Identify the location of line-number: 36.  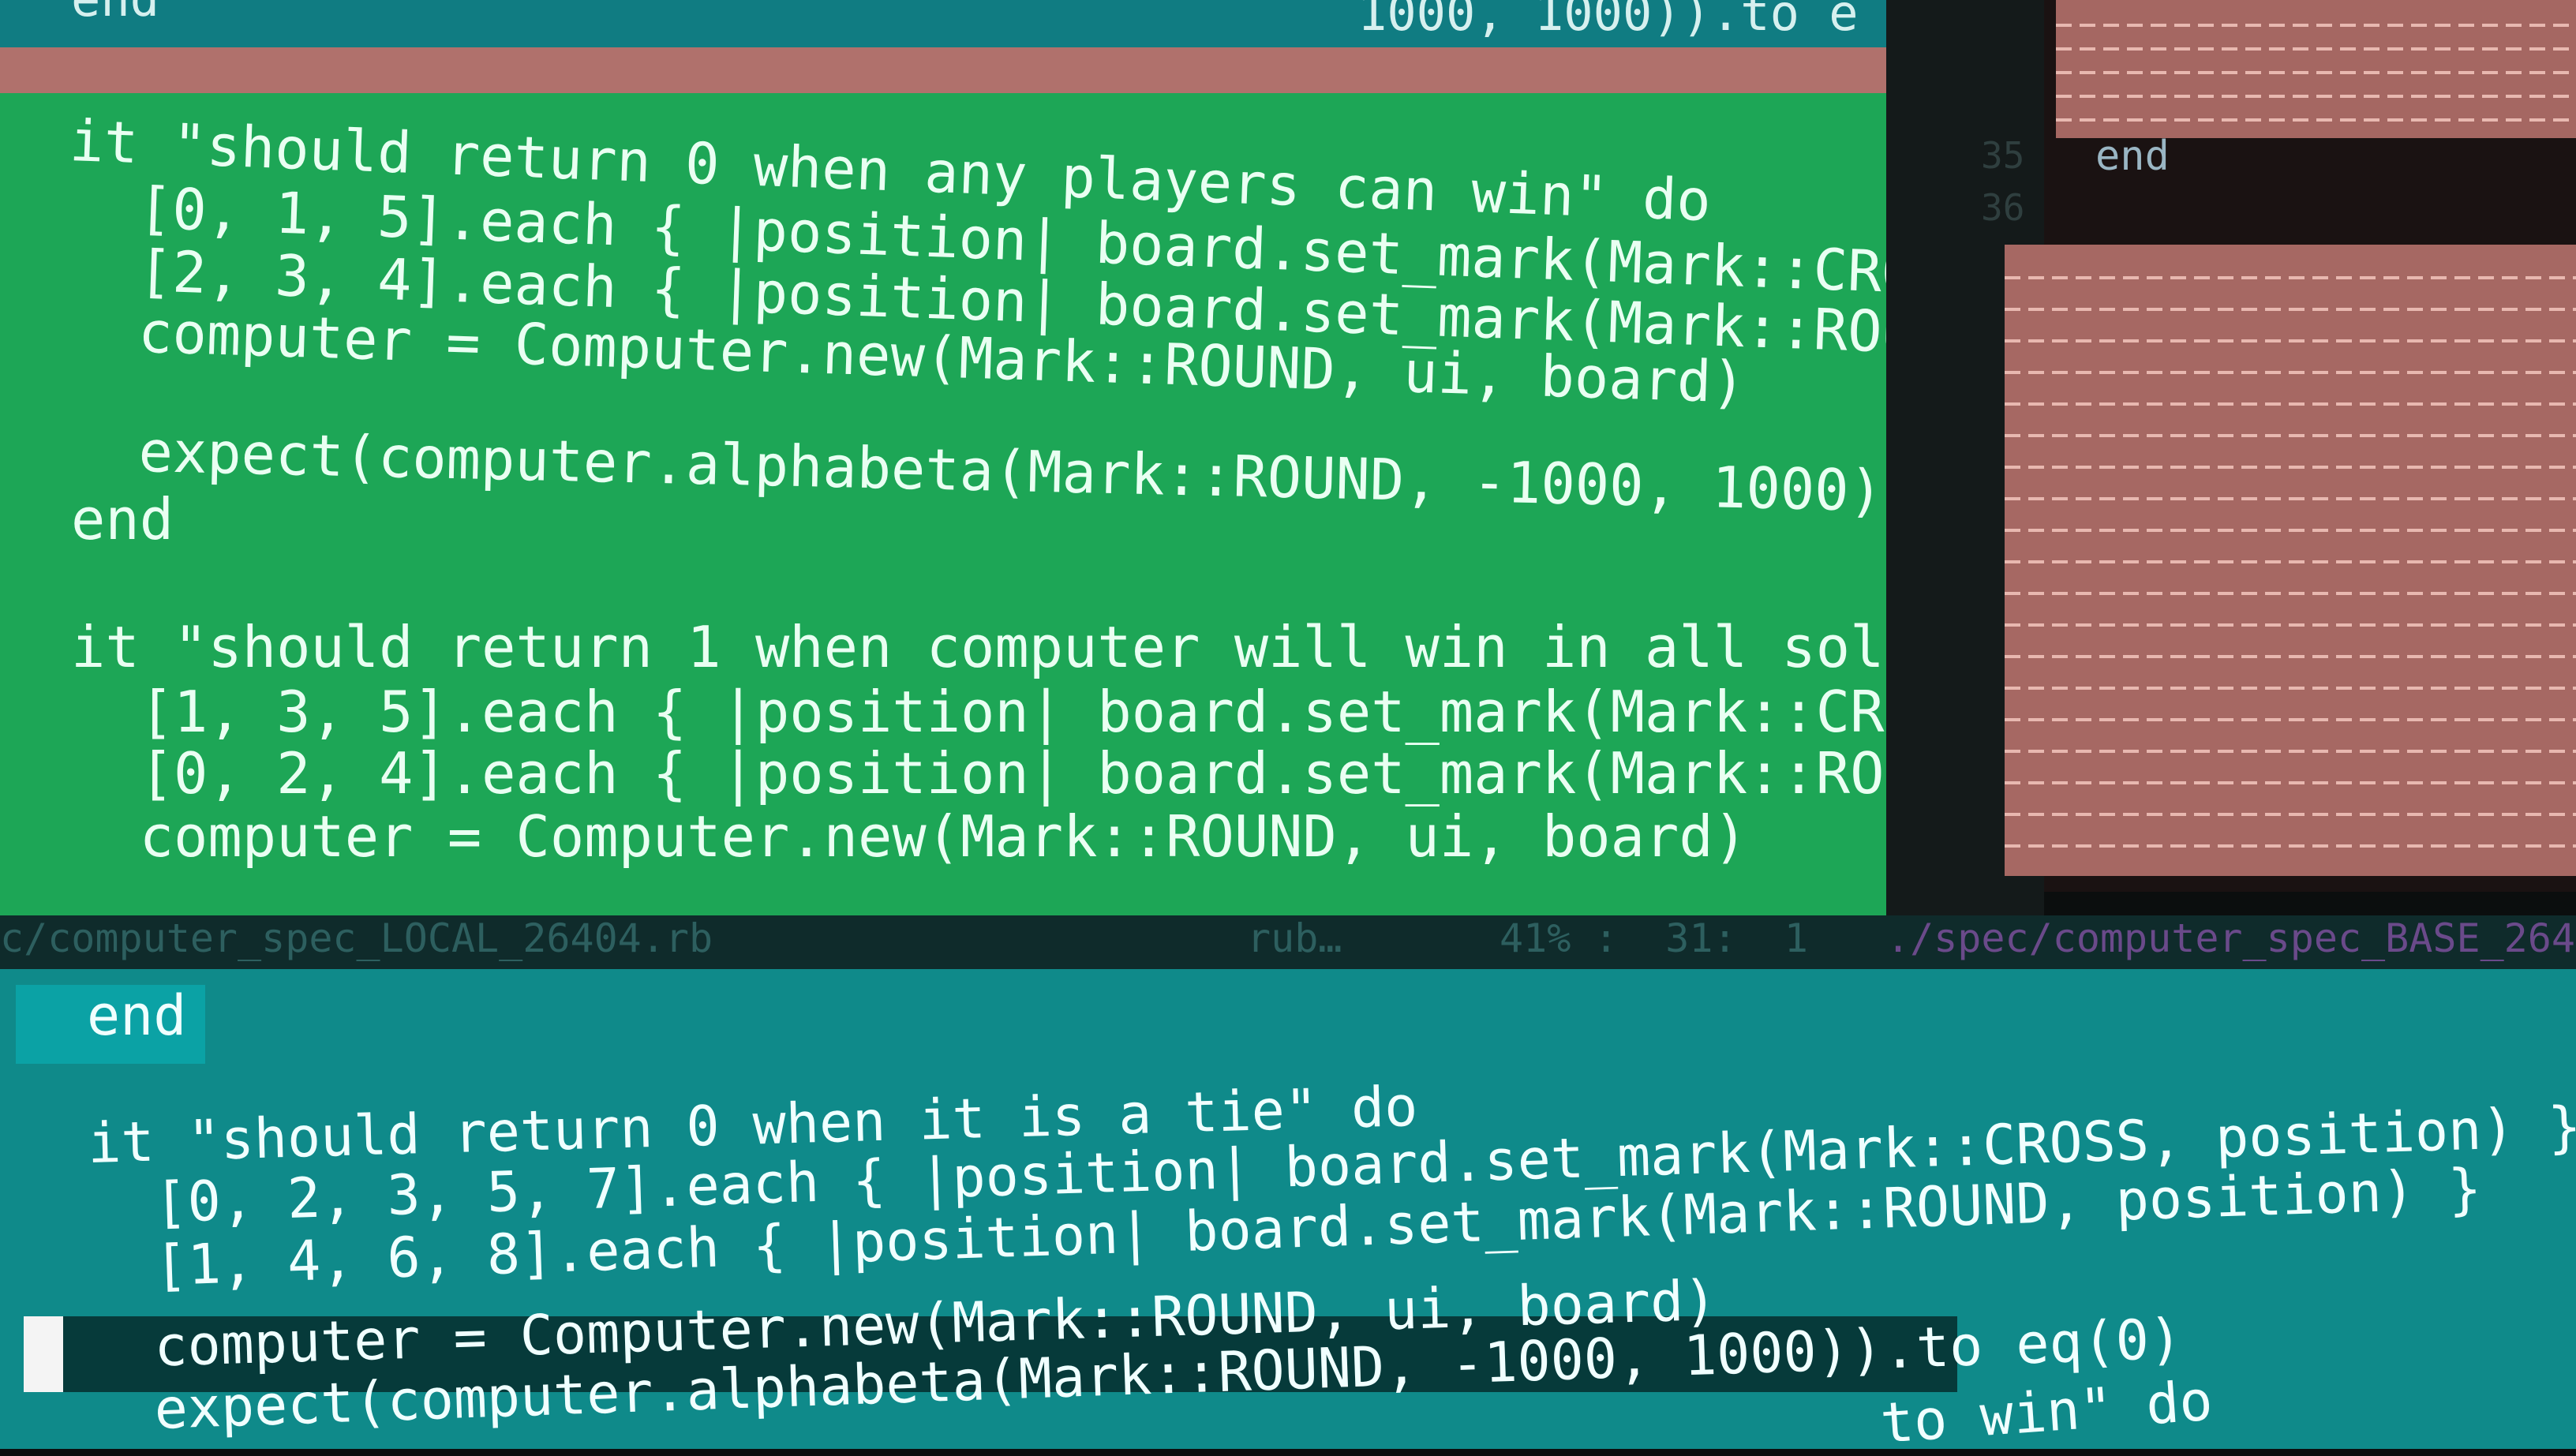
(2003, 207).